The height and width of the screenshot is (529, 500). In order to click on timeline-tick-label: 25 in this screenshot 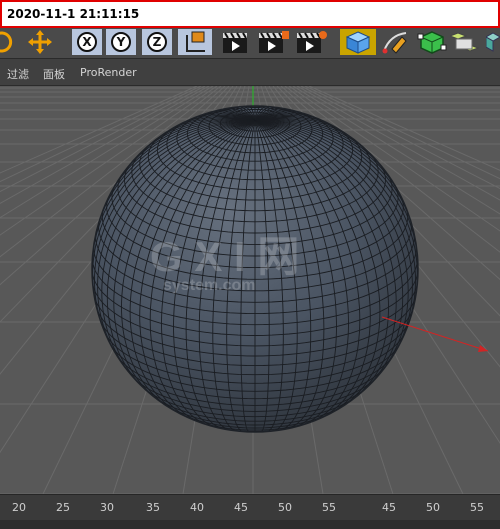, I will do `click(63, 507)`.